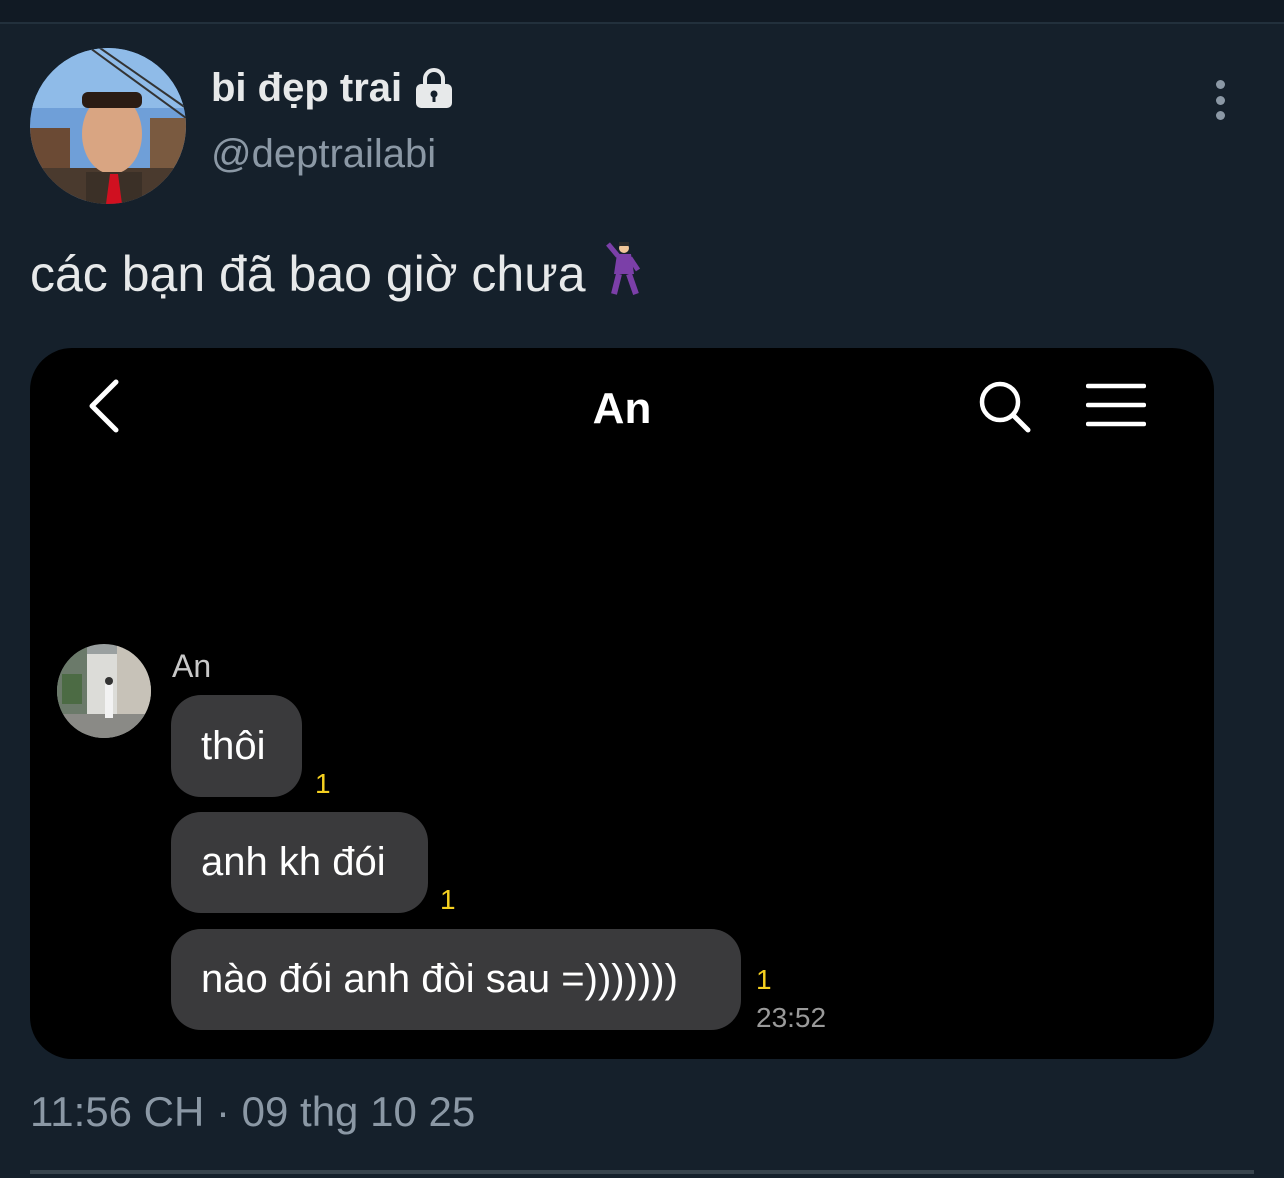 Image resolution: width=1284 pixels, height=1178 pixels. I want to click on bottom-divider, so click(642, 1172).